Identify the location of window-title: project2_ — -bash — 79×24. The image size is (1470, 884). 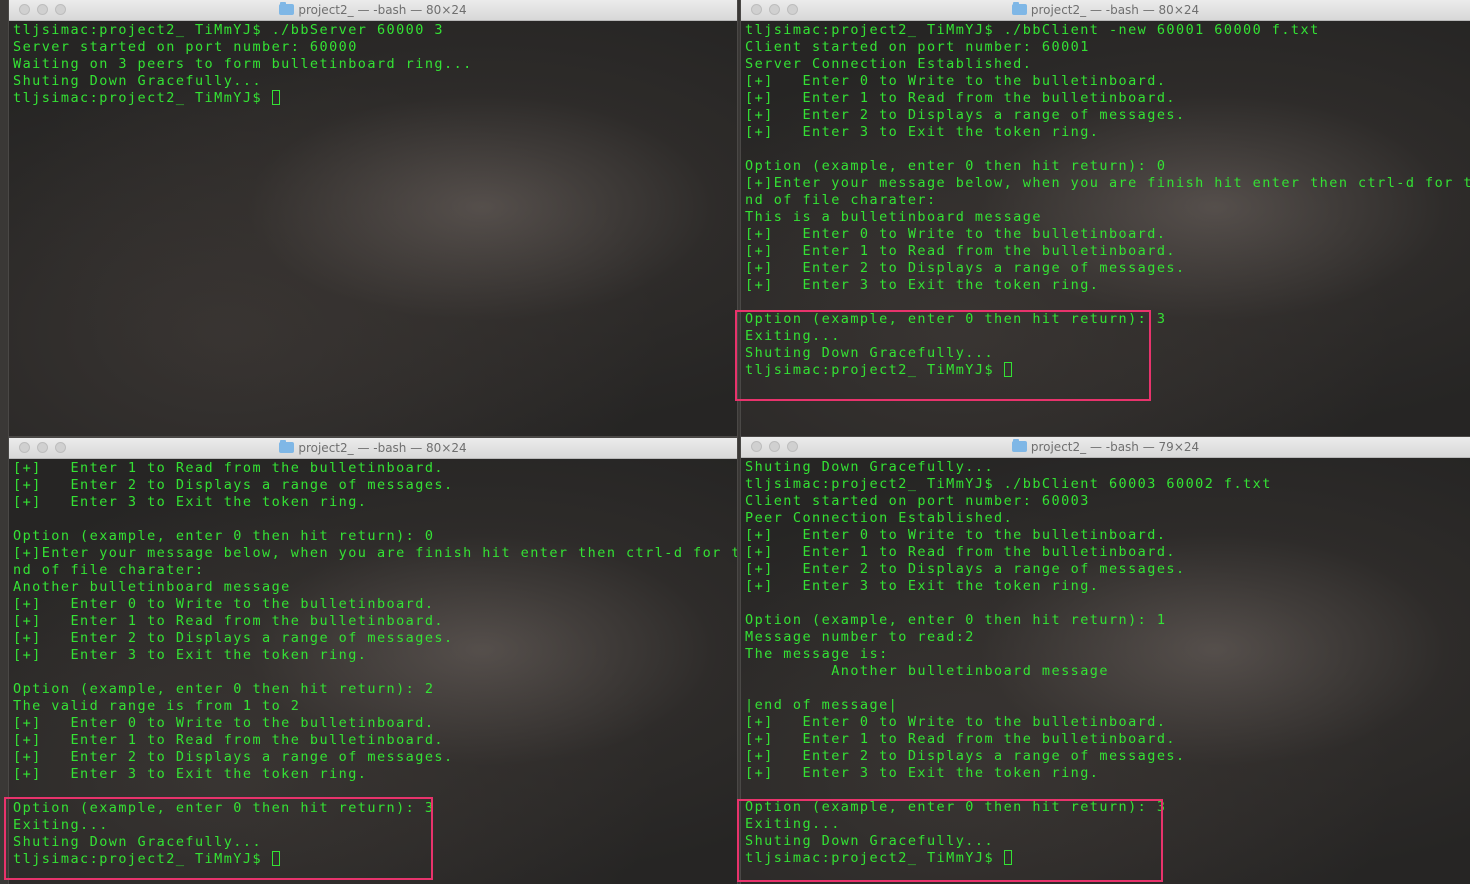
(1115, 447).